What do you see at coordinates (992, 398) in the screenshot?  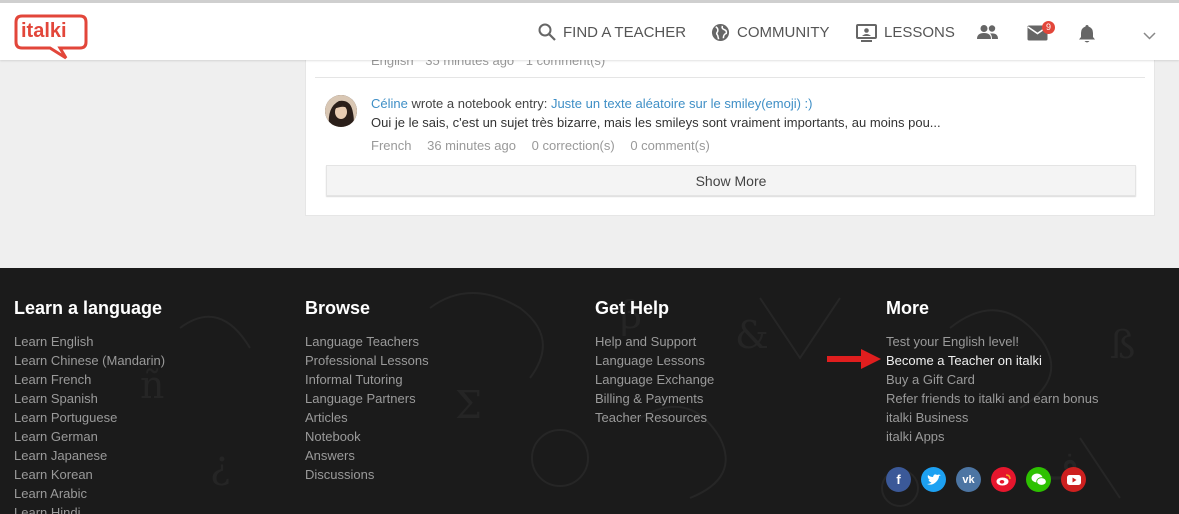 I see `footer-link: Refer friends to italki and earn bonus` at bounding box center [992, 398].